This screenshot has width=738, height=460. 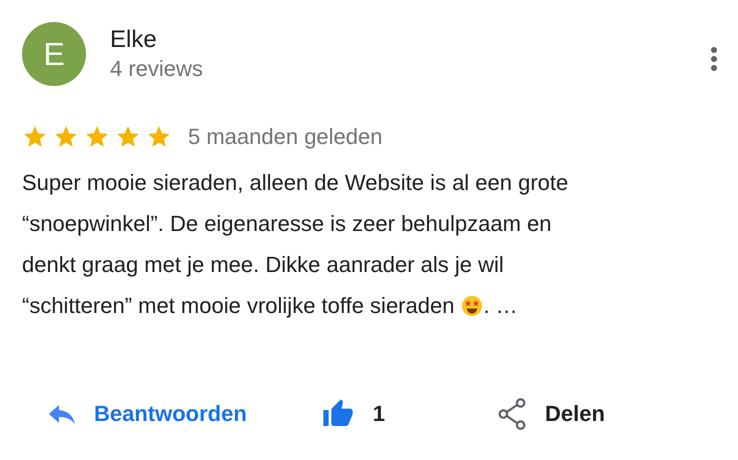 What do you see at coordinates (147, 414) in the screenshot?
I see `reply-button: Beantwoorden` at bounding box center [147, 414].